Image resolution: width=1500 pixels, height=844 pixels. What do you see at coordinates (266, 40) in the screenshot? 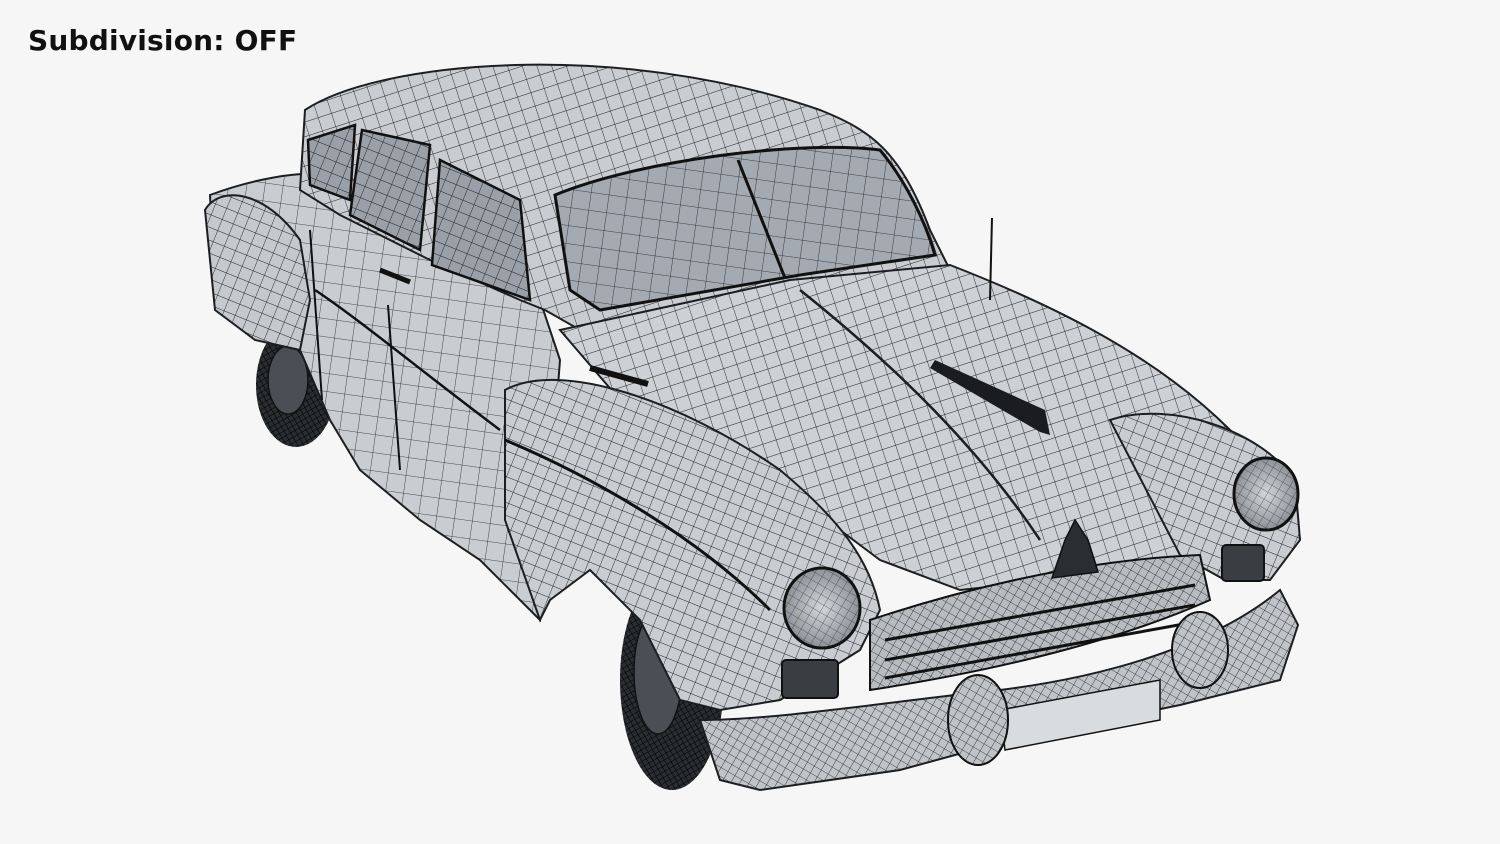
I see `subdivision-value: OFF` at bounding box center [266, 40].